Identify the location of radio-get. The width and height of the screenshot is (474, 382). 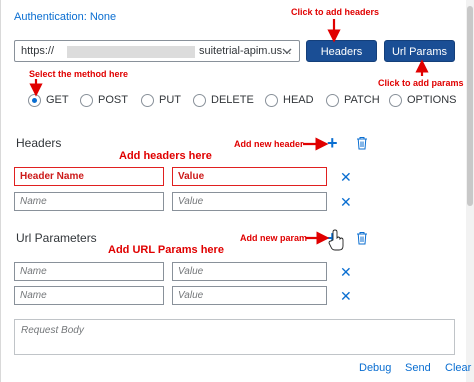
(34, 100).